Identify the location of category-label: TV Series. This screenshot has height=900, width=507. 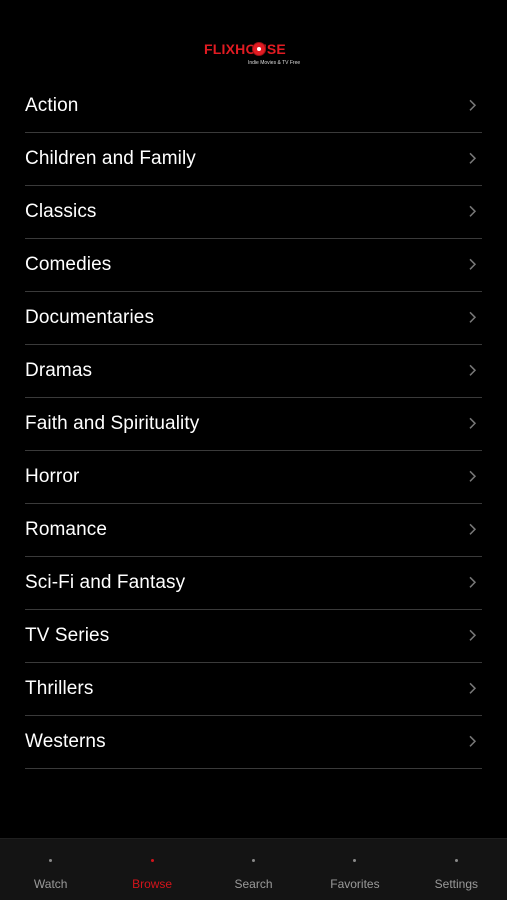
(67, 635).